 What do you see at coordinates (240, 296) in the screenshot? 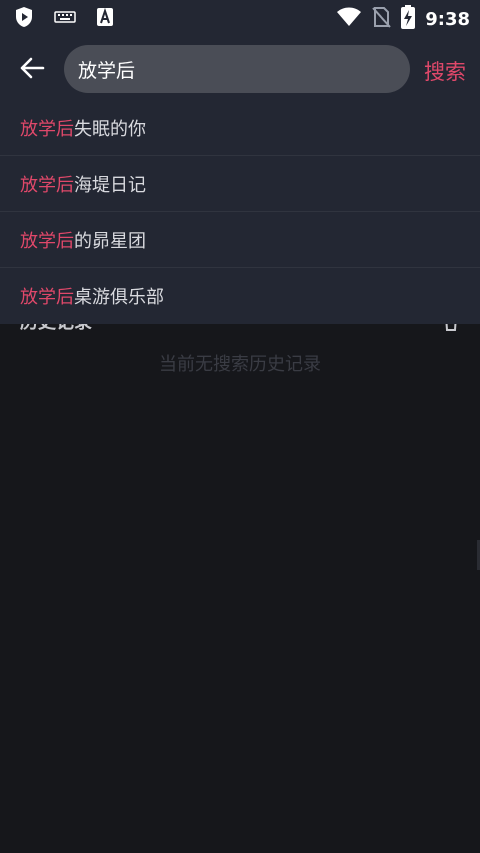
I see `suggestion-item: 放学后 桌游俱乐部` at bounding box center [240, 296].